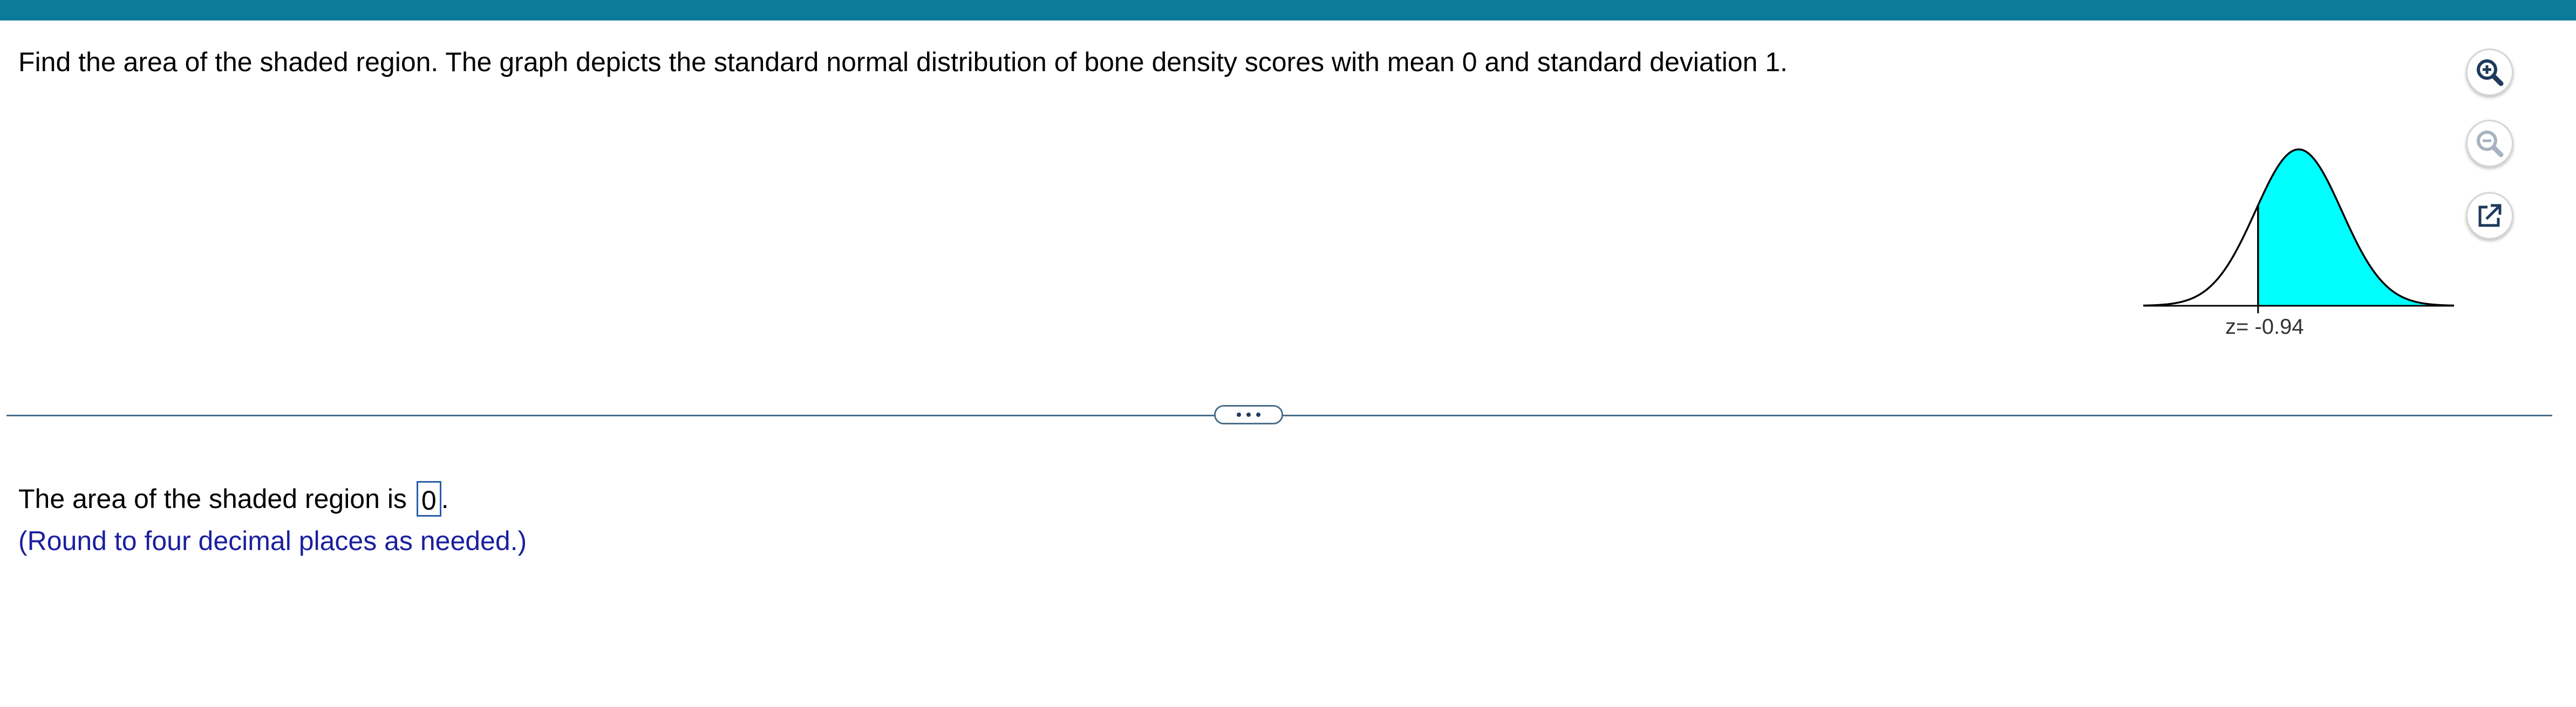 Image resolution: width=2576 pixels, height=707 pixels. What do you see at coordinates (2356, 227) in the screenshot?
I see `shaded-region` at bounding box center [2356, 227].